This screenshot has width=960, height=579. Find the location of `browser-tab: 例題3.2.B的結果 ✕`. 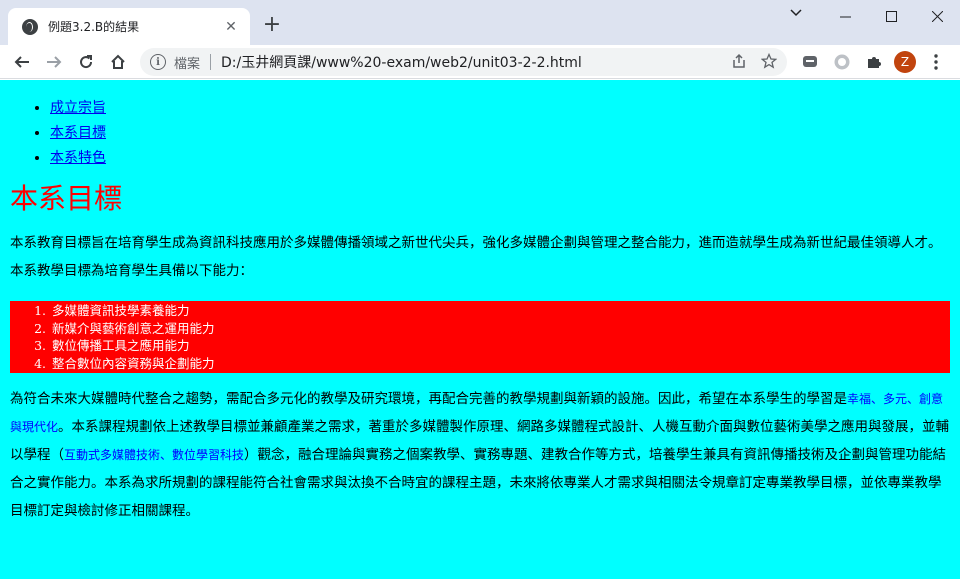

browser-tab: 例題3.2.B的結果 ✕ is located at coordinates (129, 26).